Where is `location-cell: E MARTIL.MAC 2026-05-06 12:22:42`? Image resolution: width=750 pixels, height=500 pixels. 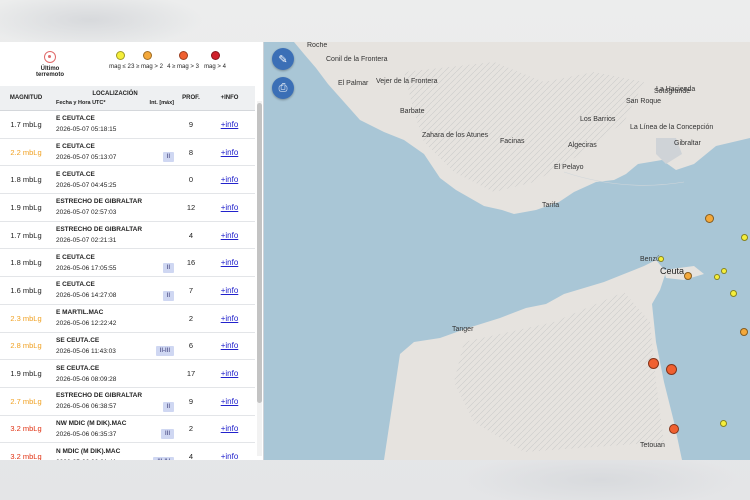 location-cell: E MARTIL.MAC 2026-05-06 12:22:42 is located at coordinates (115, 318).